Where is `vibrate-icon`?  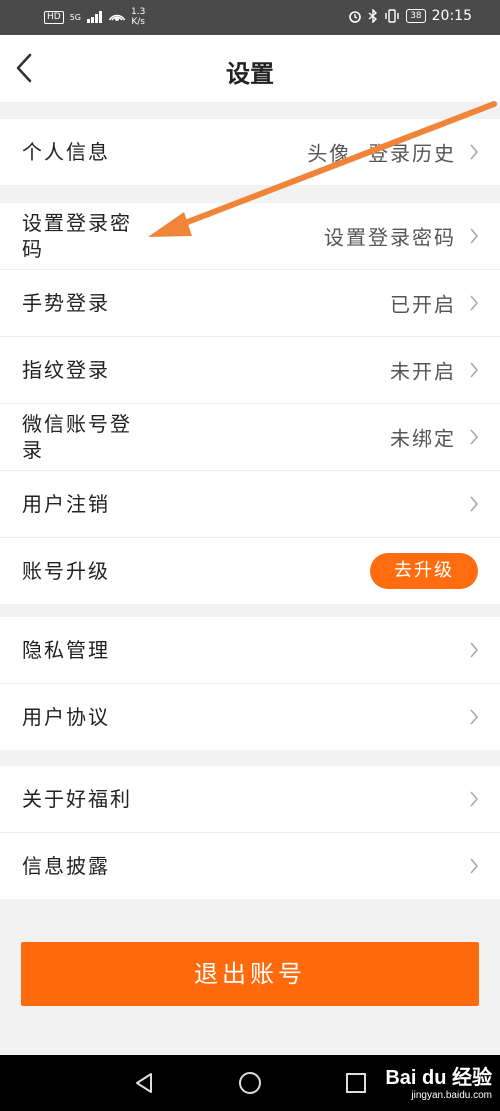 vibrate-icon is located at coordinates (392, 16).